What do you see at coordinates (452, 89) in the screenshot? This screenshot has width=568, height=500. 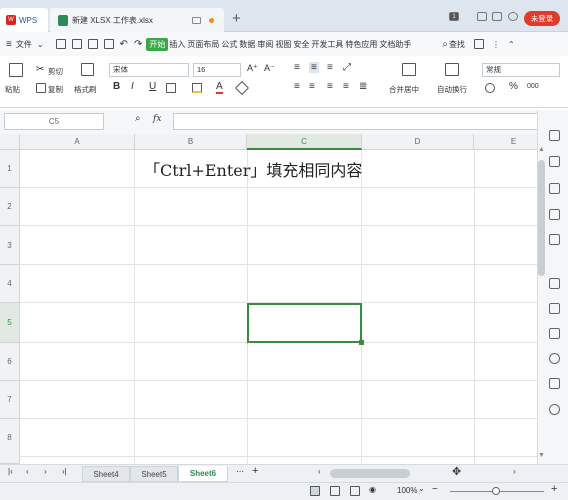 I see `wrap-text-button: 自动换行` at bounding box center [452, 89].